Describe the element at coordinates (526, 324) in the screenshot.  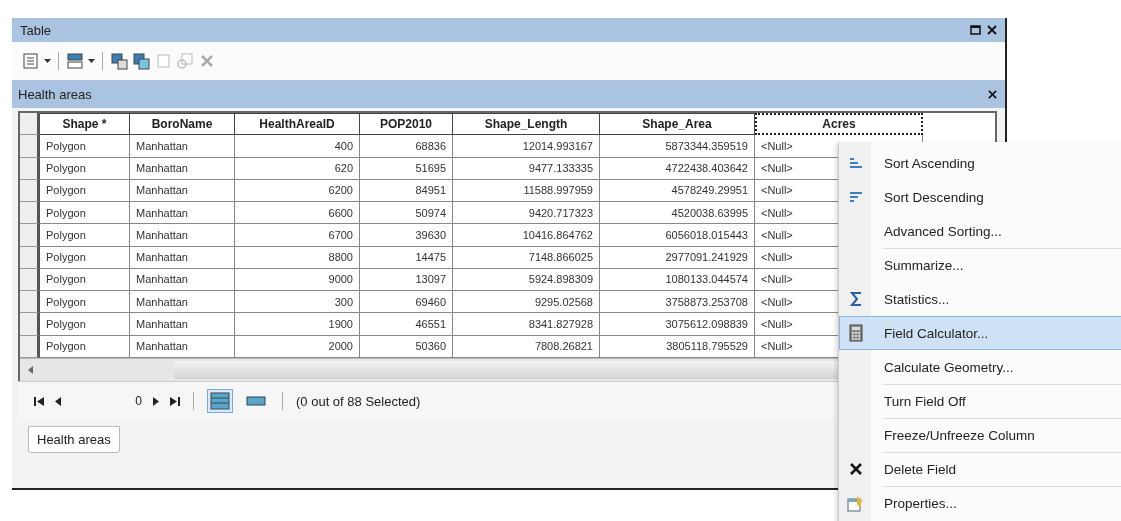
I see `table-cell: 8341.827928` at that location.